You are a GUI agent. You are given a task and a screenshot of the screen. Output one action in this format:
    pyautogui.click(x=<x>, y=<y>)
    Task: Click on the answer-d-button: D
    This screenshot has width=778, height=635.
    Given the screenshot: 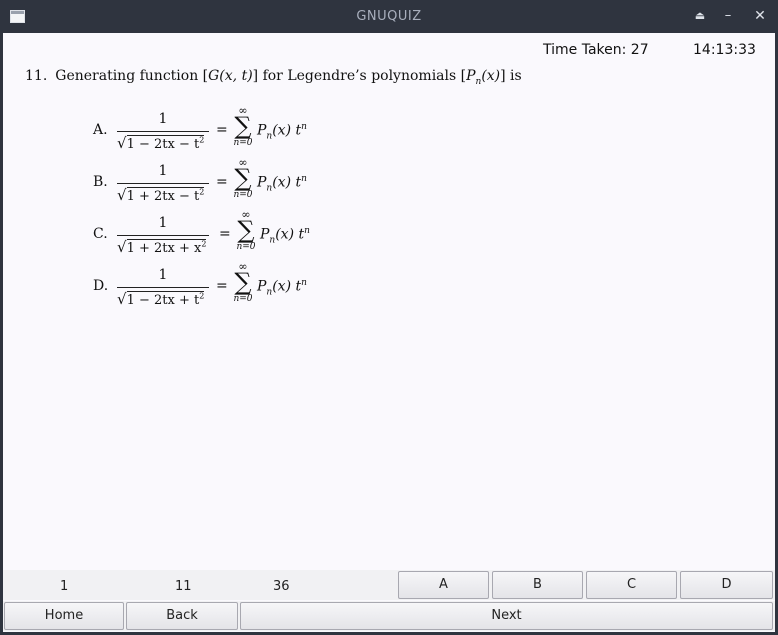 What is the action you would take?
    pyautogui.click(x=726, y=585)
    